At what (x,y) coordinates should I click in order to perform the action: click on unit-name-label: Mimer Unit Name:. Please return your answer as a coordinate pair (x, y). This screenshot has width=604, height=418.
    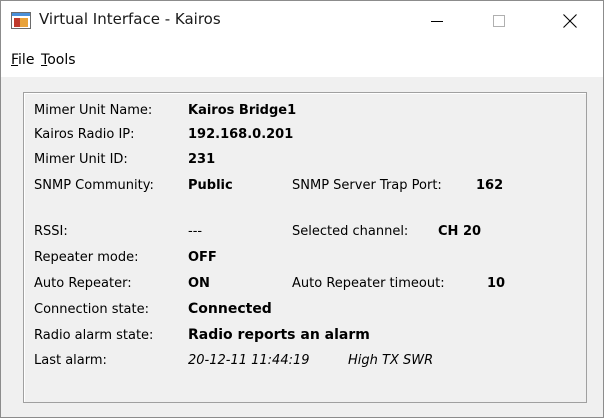
    Looking at the image, I should click on (93, 110).